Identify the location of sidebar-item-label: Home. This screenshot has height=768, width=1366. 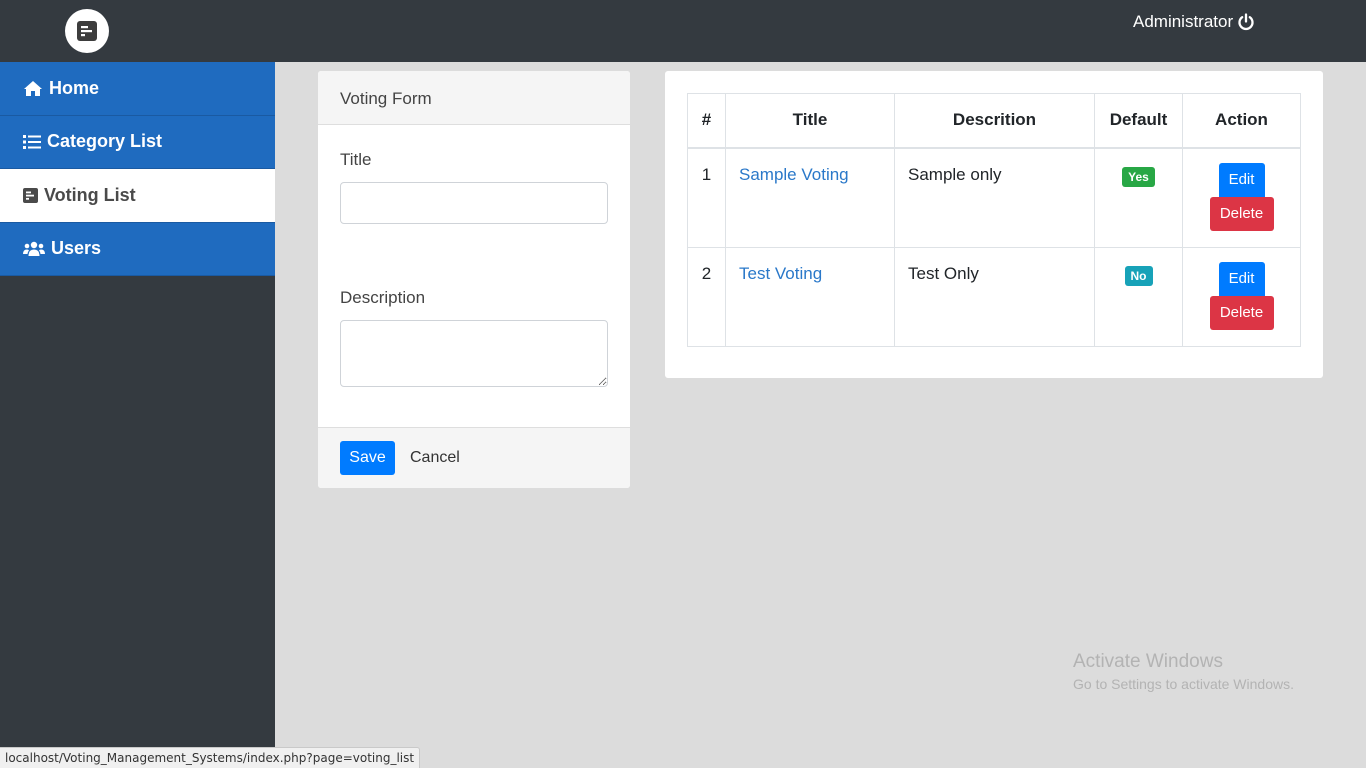
(74, 87).